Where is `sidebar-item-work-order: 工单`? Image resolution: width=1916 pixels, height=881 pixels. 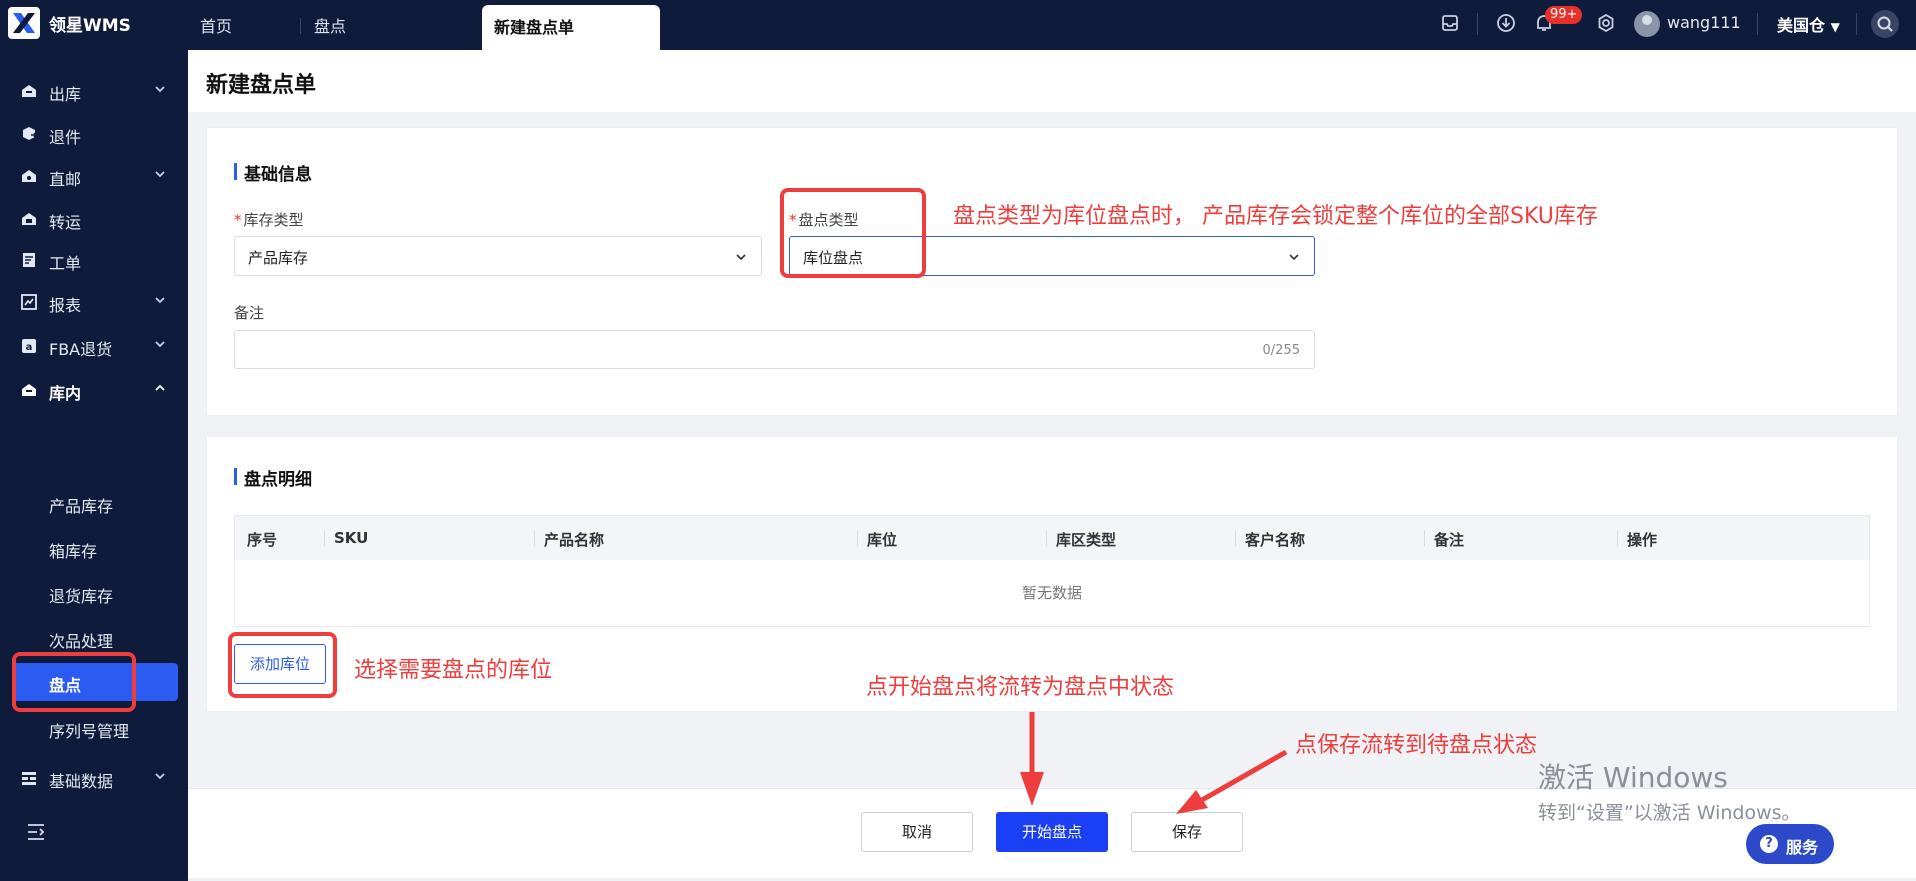
sidebar-item-work-order: 工单 is located at coordinates (94, 260).